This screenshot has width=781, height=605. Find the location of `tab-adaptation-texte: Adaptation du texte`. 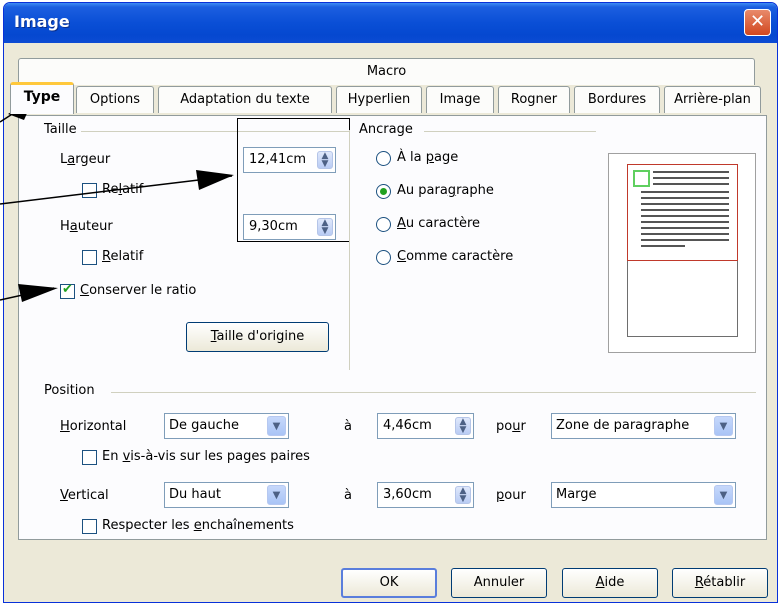

tab-adaptation-texte: Adaptation du texte is located at coordinates (245, 99).